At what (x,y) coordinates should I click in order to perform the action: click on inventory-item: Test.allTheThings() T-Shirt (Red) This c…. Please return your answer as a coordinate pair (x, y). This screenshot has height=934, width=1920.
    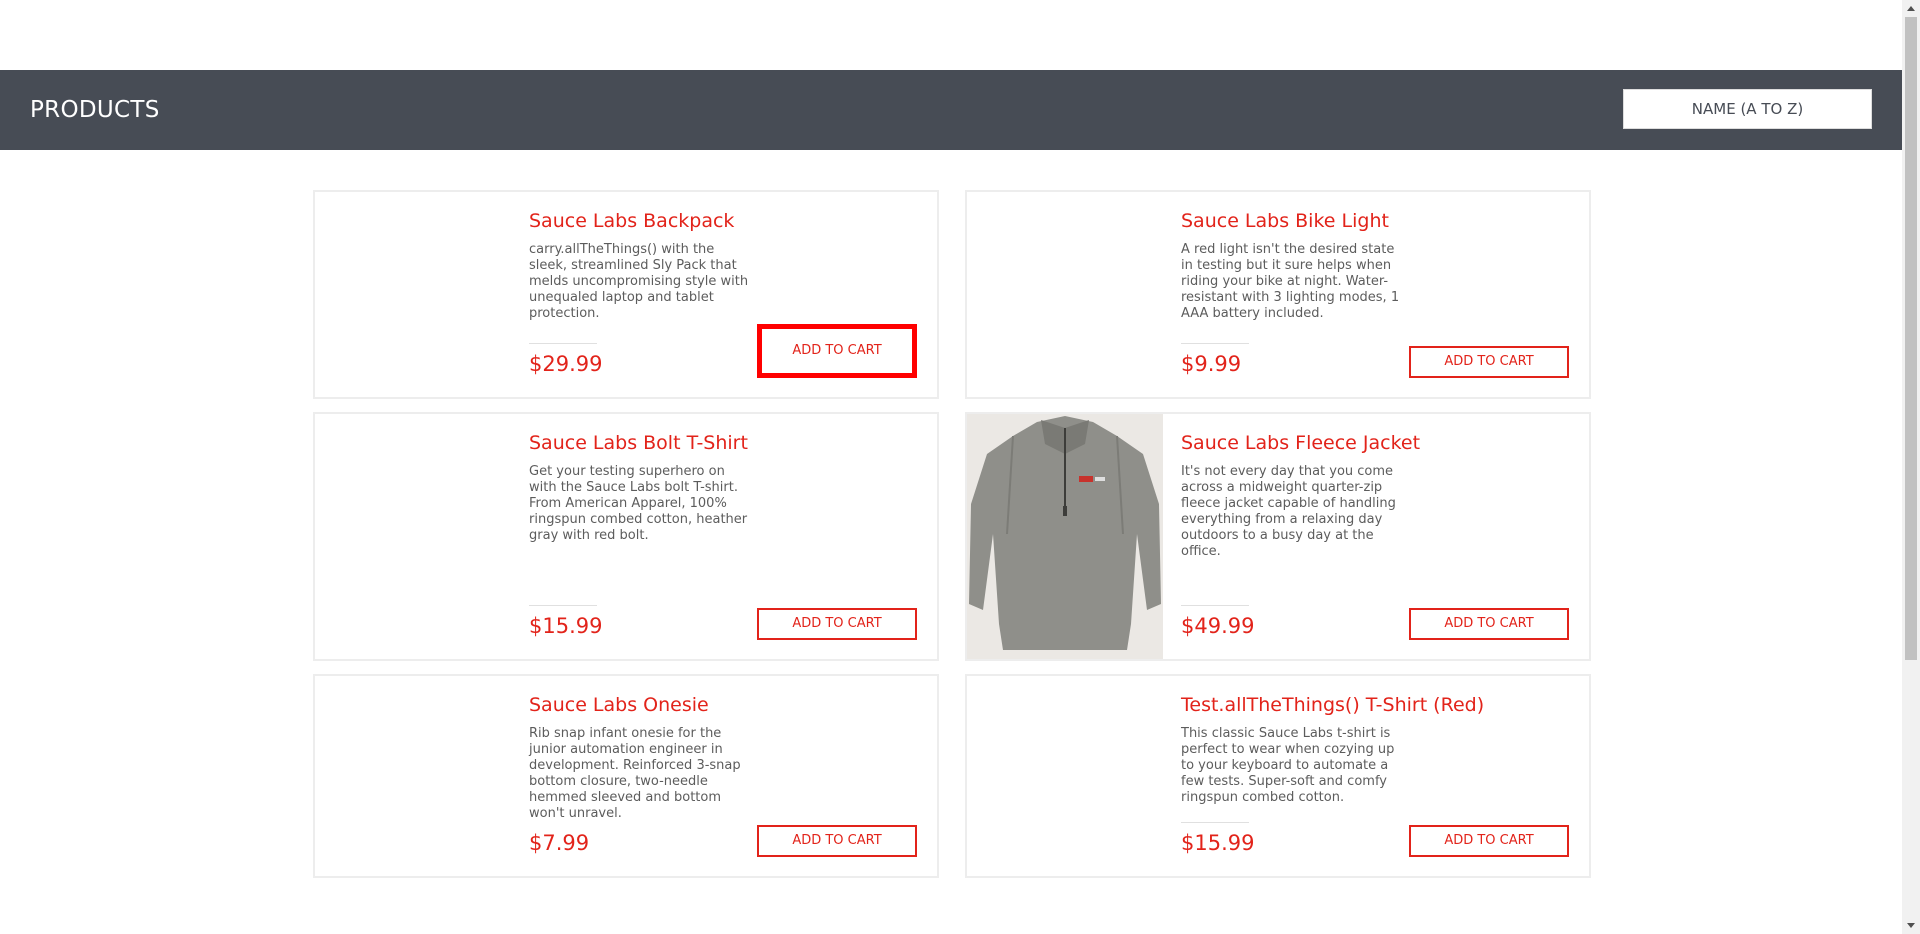
    Looking at the image, I should click on (1278, 776).